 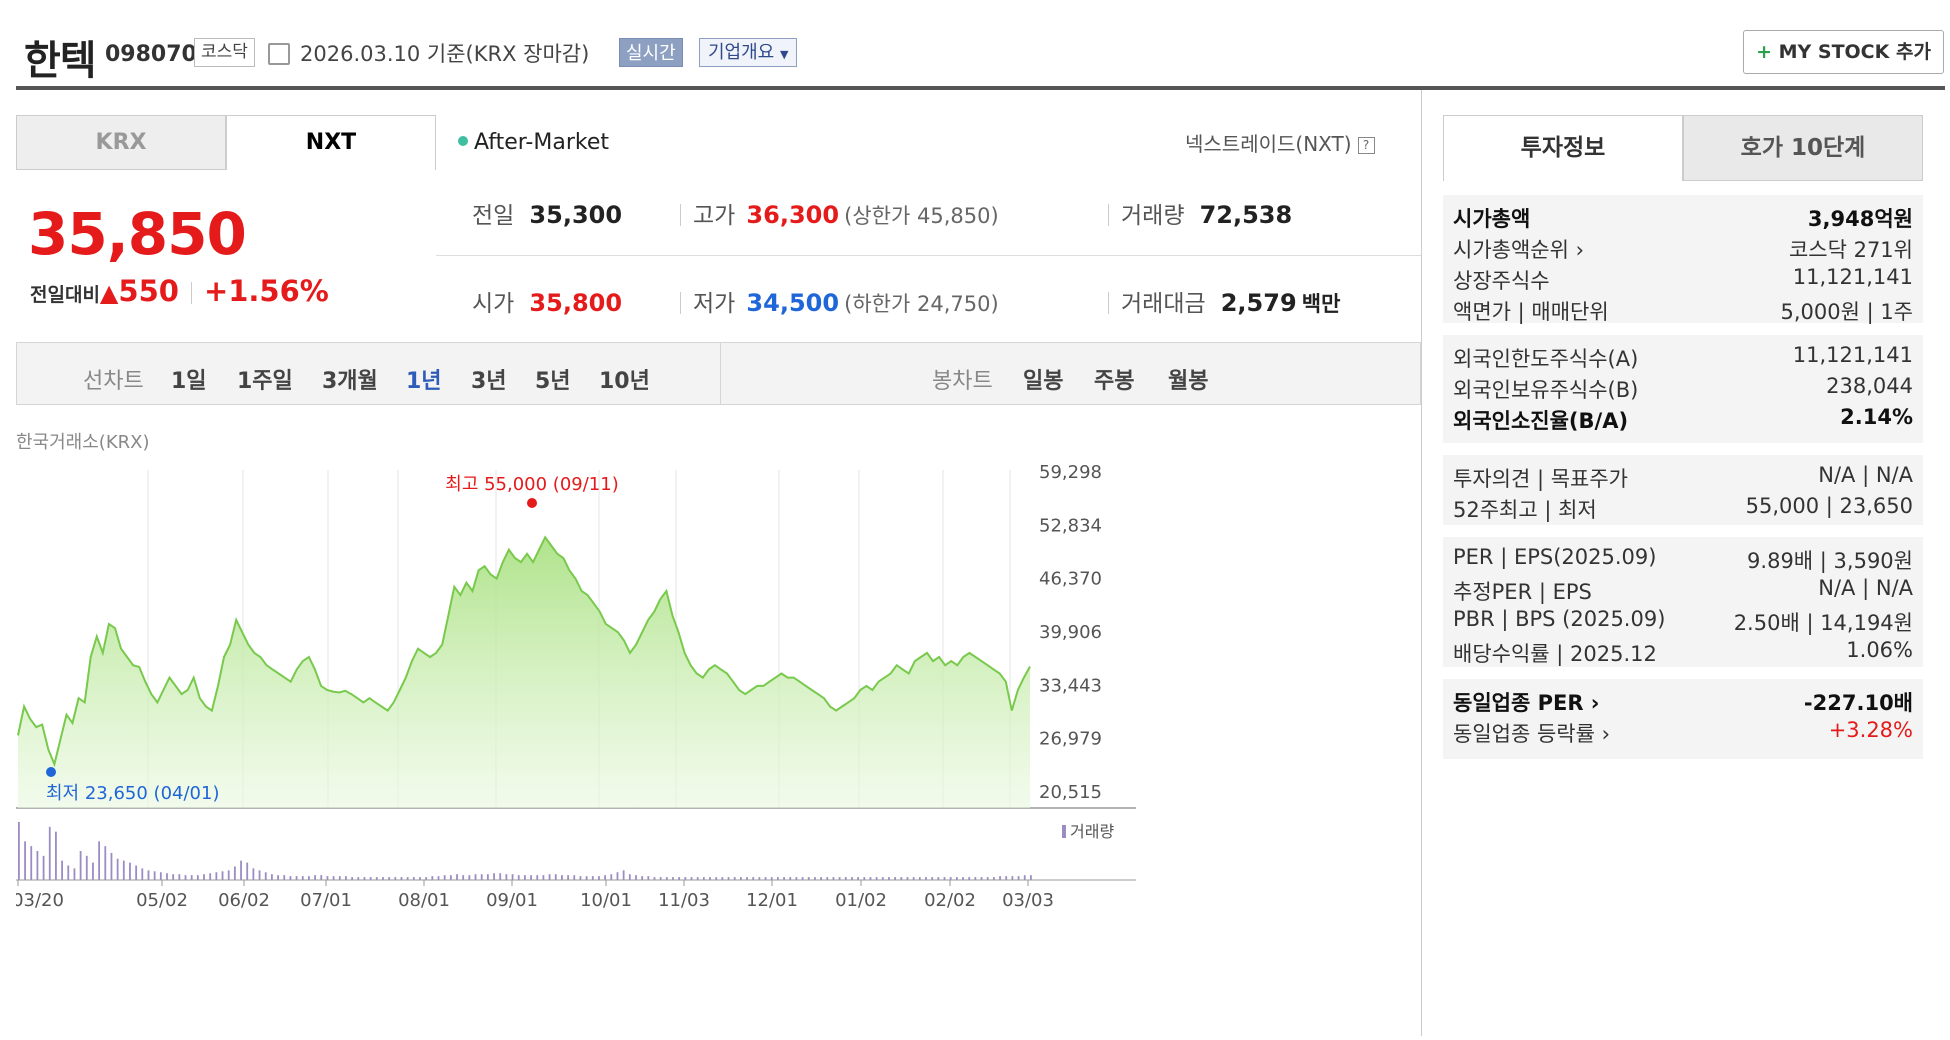 I want to click on y-tick-label: 59,298, so click(x=1070, y=472).